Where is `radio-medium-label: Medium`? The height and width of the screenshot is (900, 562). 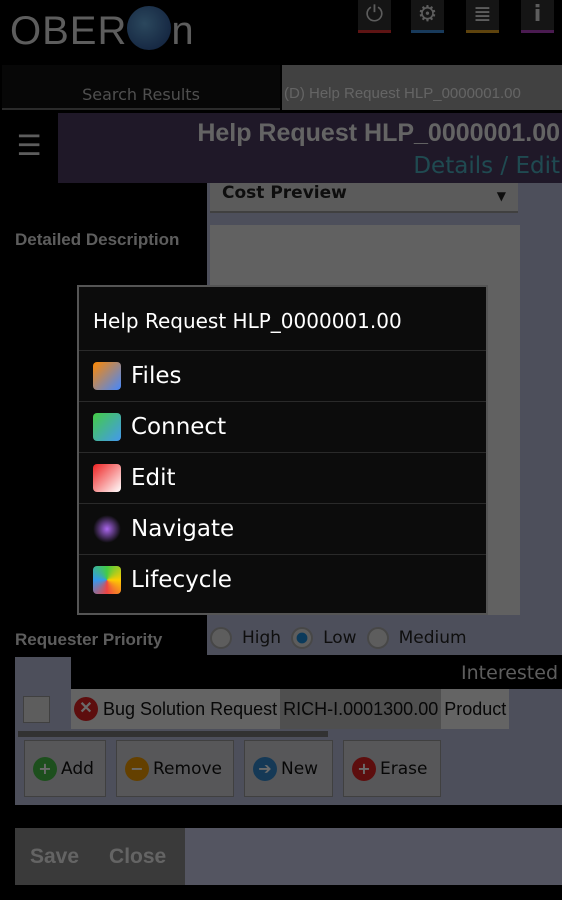 radio-medium-label: Medium is located at coordinates (432, 638).